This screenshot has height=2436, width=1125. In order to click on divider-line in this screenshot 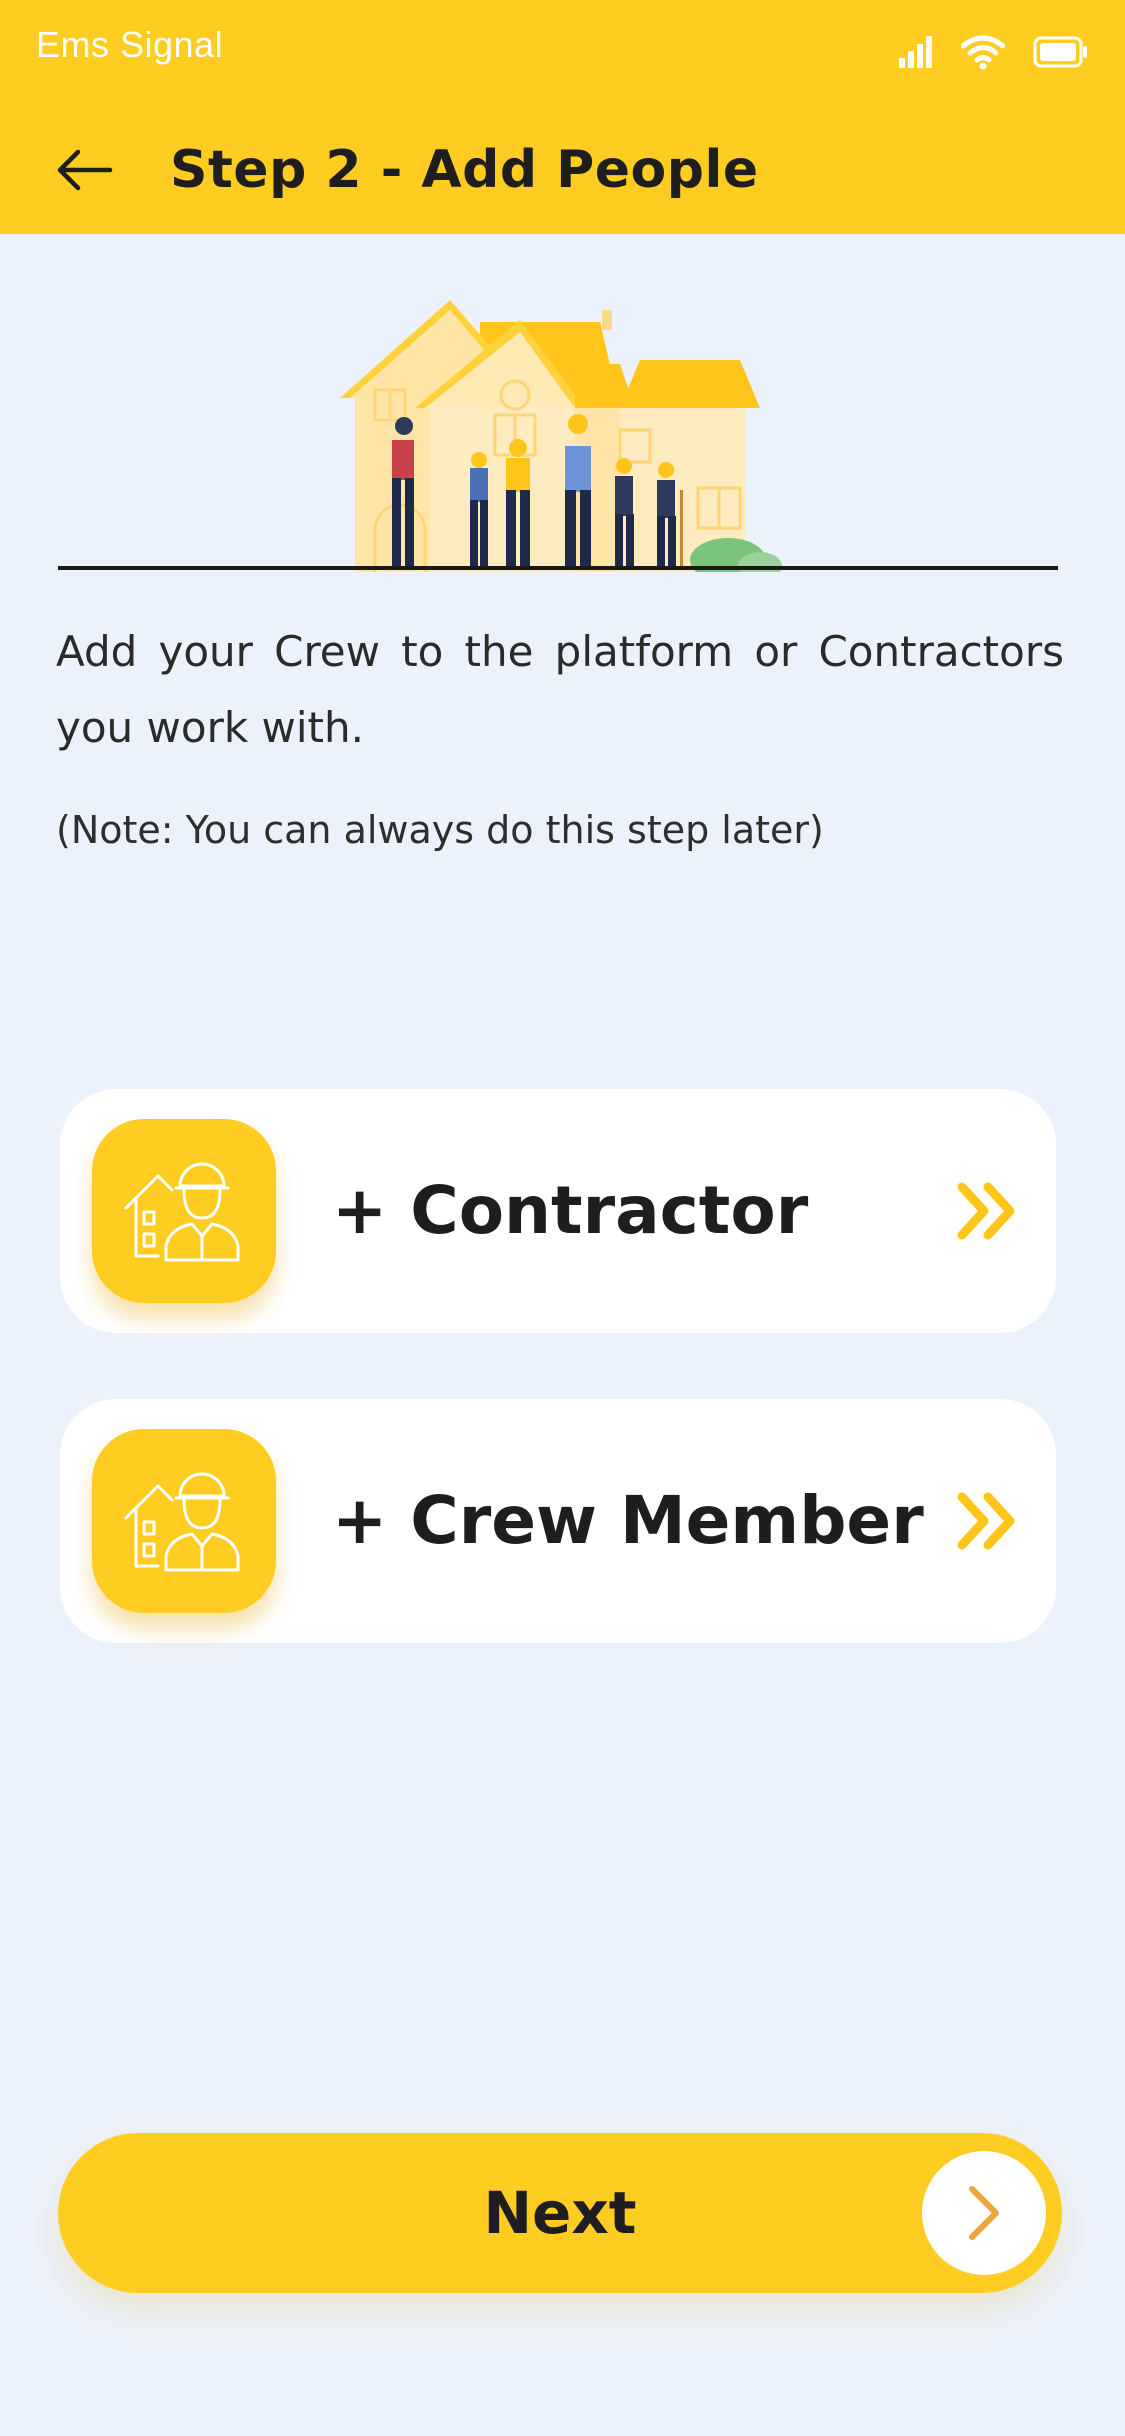, I will do `click(558, 568)`.